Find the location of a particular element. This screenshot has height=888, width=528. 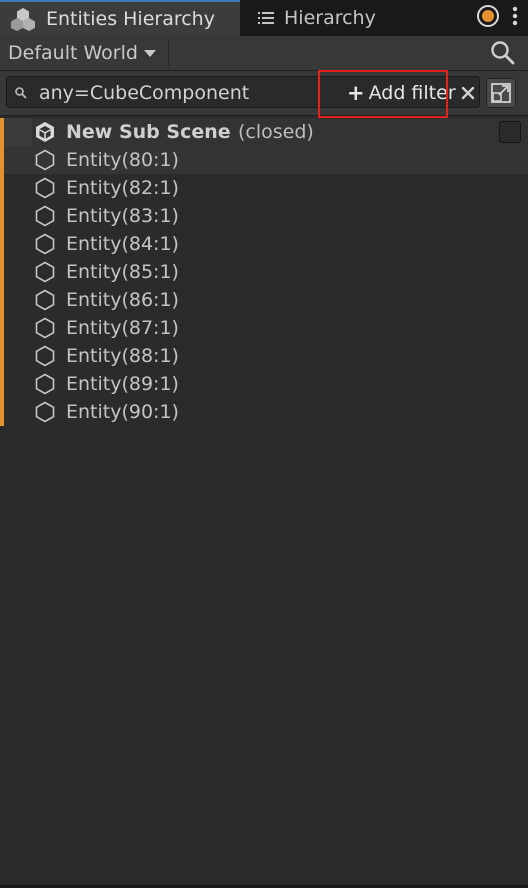

tab-hierarchy: Hierarchy is located at coordinates (325, 18).